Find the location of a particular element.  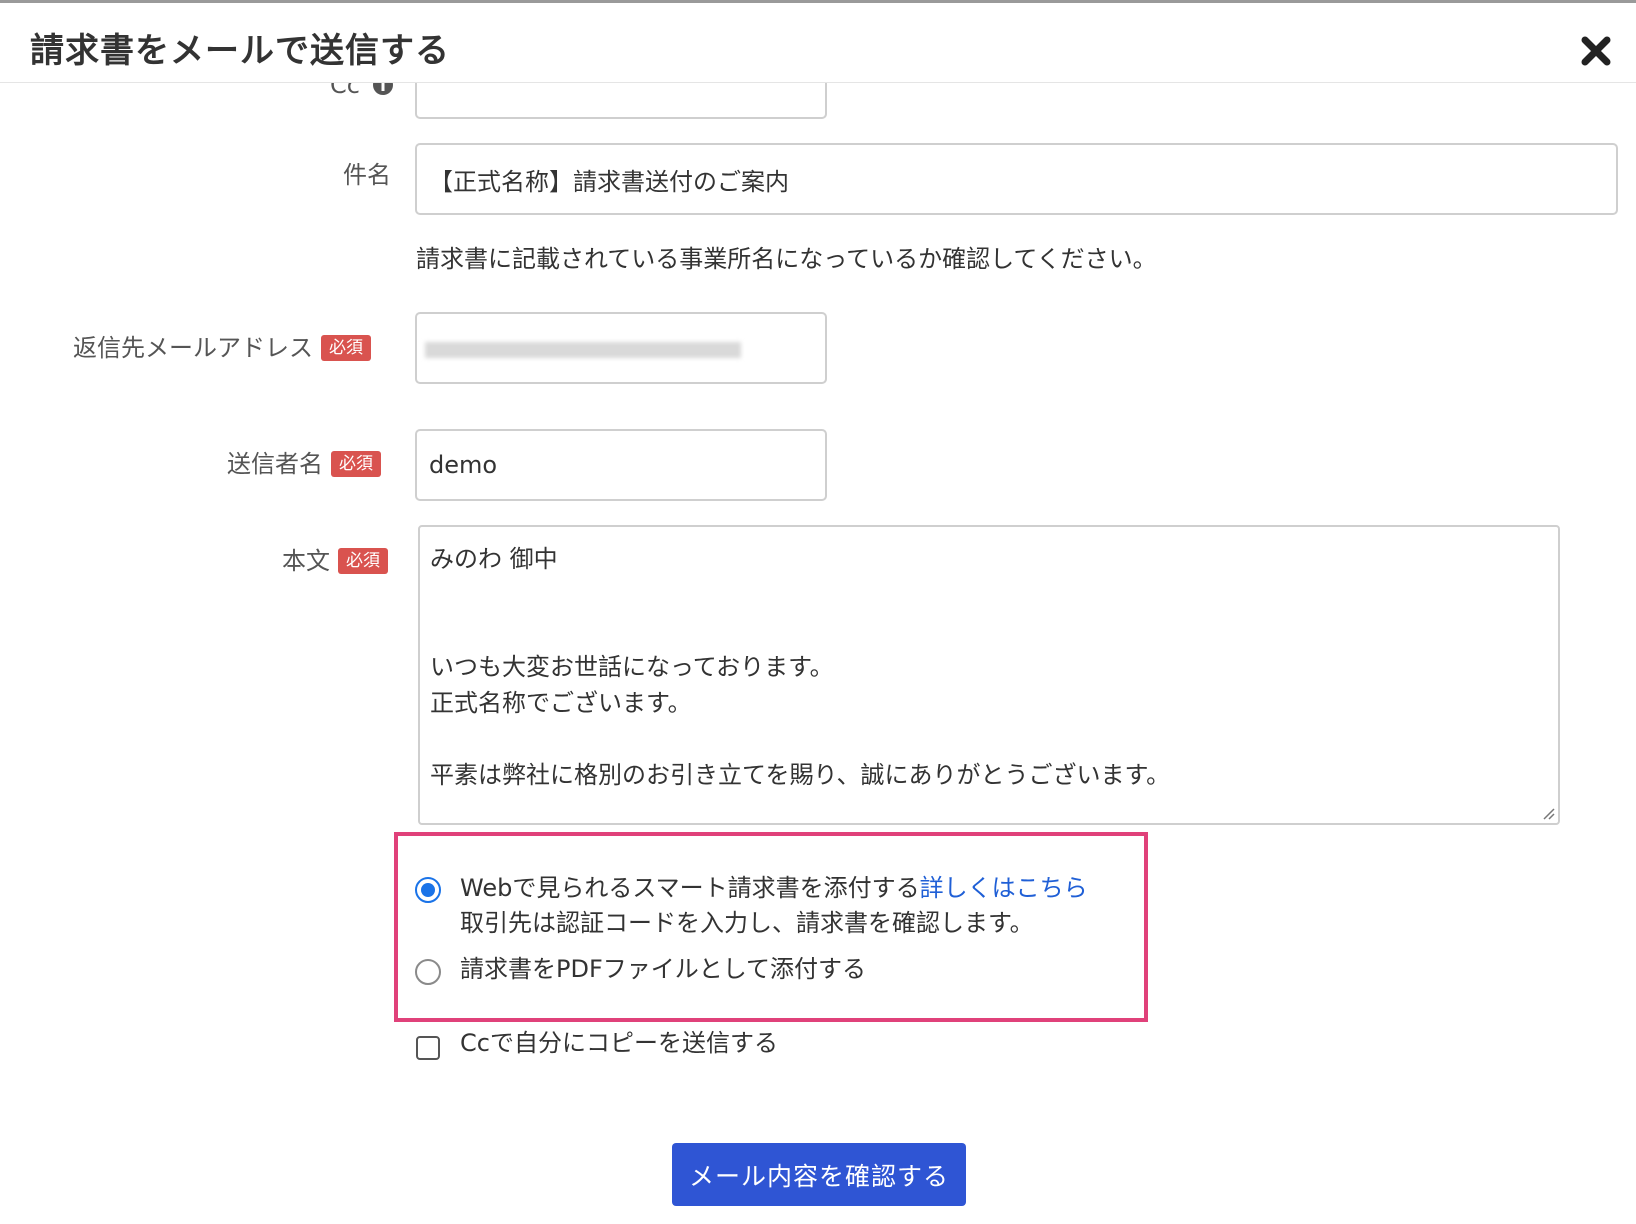

sender-name-input is located at coordinates (621, 465).